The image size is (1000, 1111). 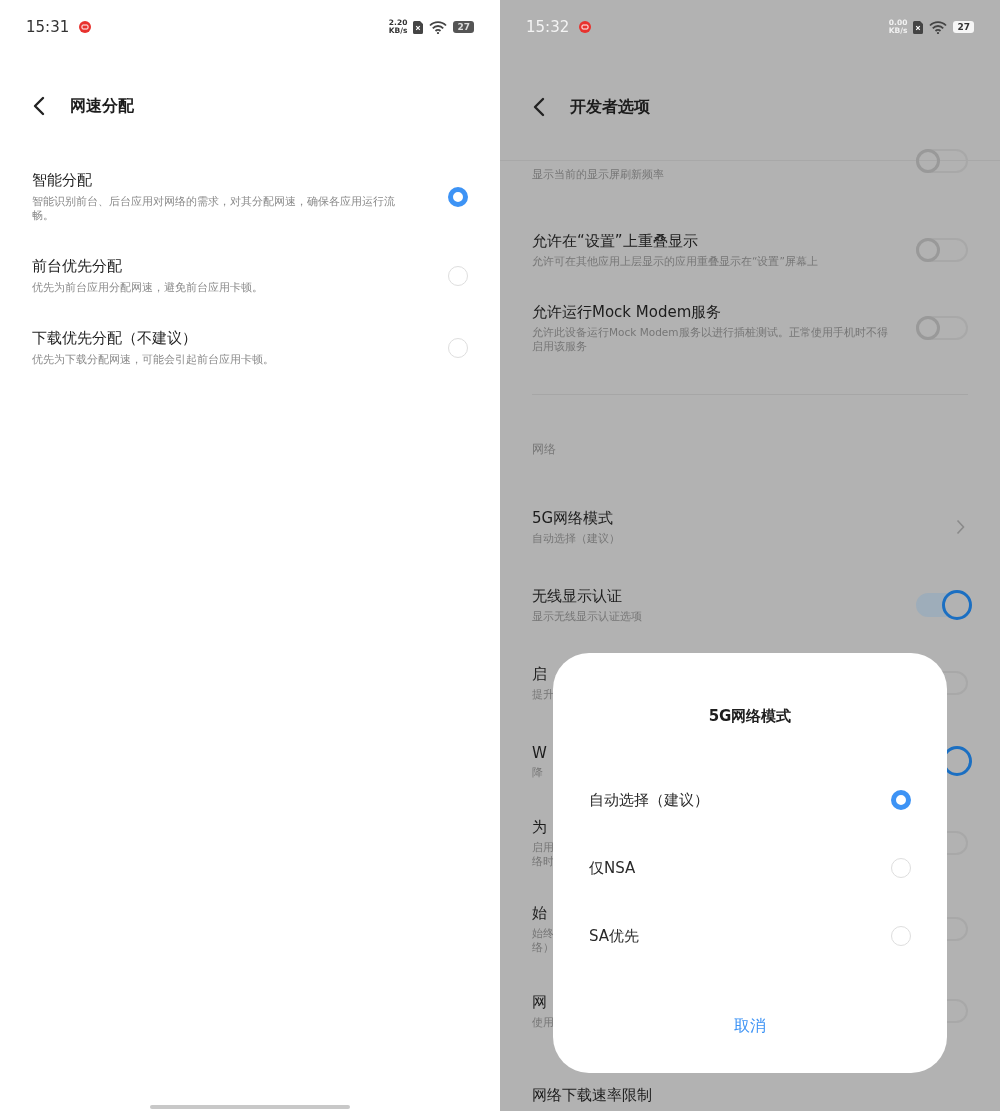 What do you see at coordinates (115, 338) in the screenshot?
I see `option-title: 下载优先分配（不建议）` at bounding box center [115, 338].